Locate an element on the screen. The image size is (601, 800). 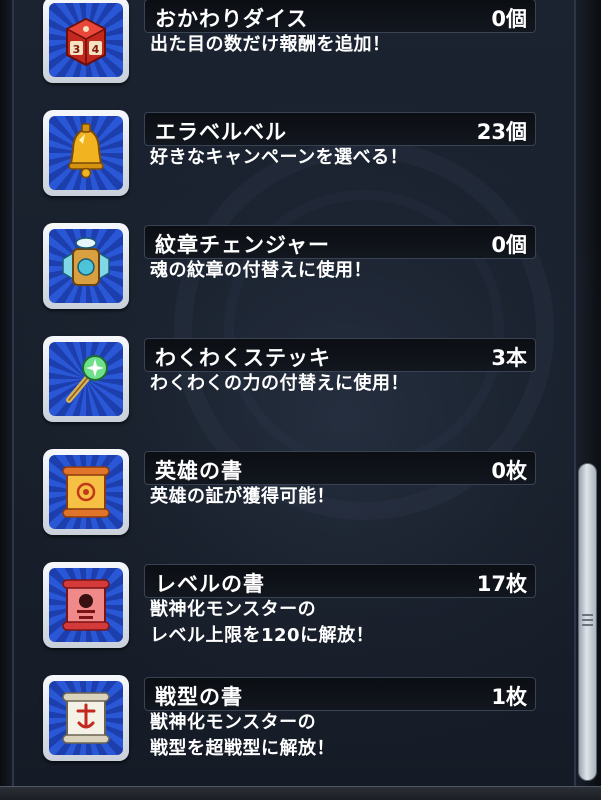
list-item-hero-book: 英雄の書 0枚 英雄の証が獲得可能！ is located at coordinates (294, 499).